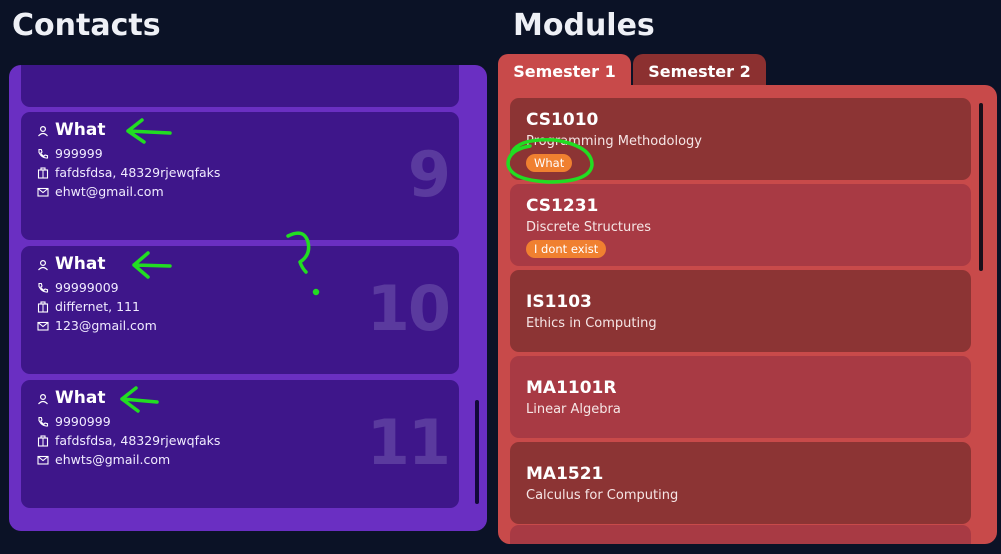 This screenshot has width=1001, height=554. What do you see at coordinates (113, 459) in the screenshot?
I see `contact-email: ehwts@gmail.com` at bounding box center [113, 459].